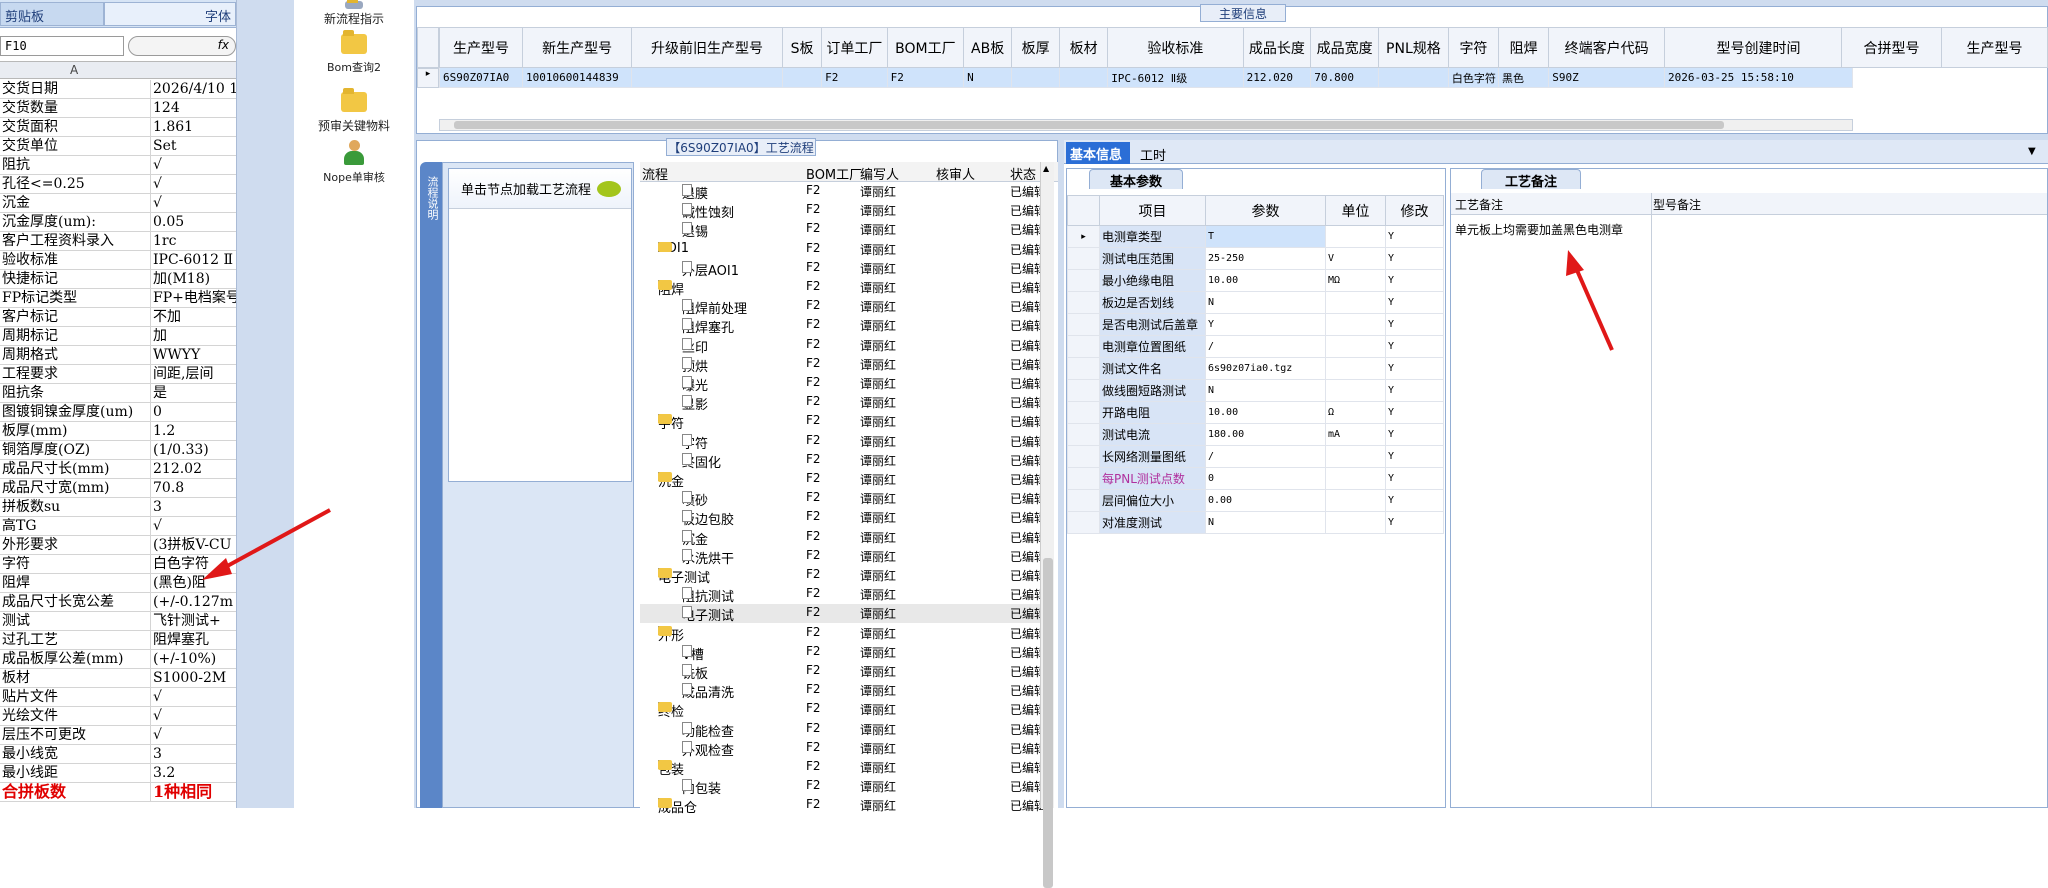 The width and height of the screenshot is (2048, 888). Describe the element at coordinates (217, 569) in the screenshot. I see `red-arrow-left-head` at that location.